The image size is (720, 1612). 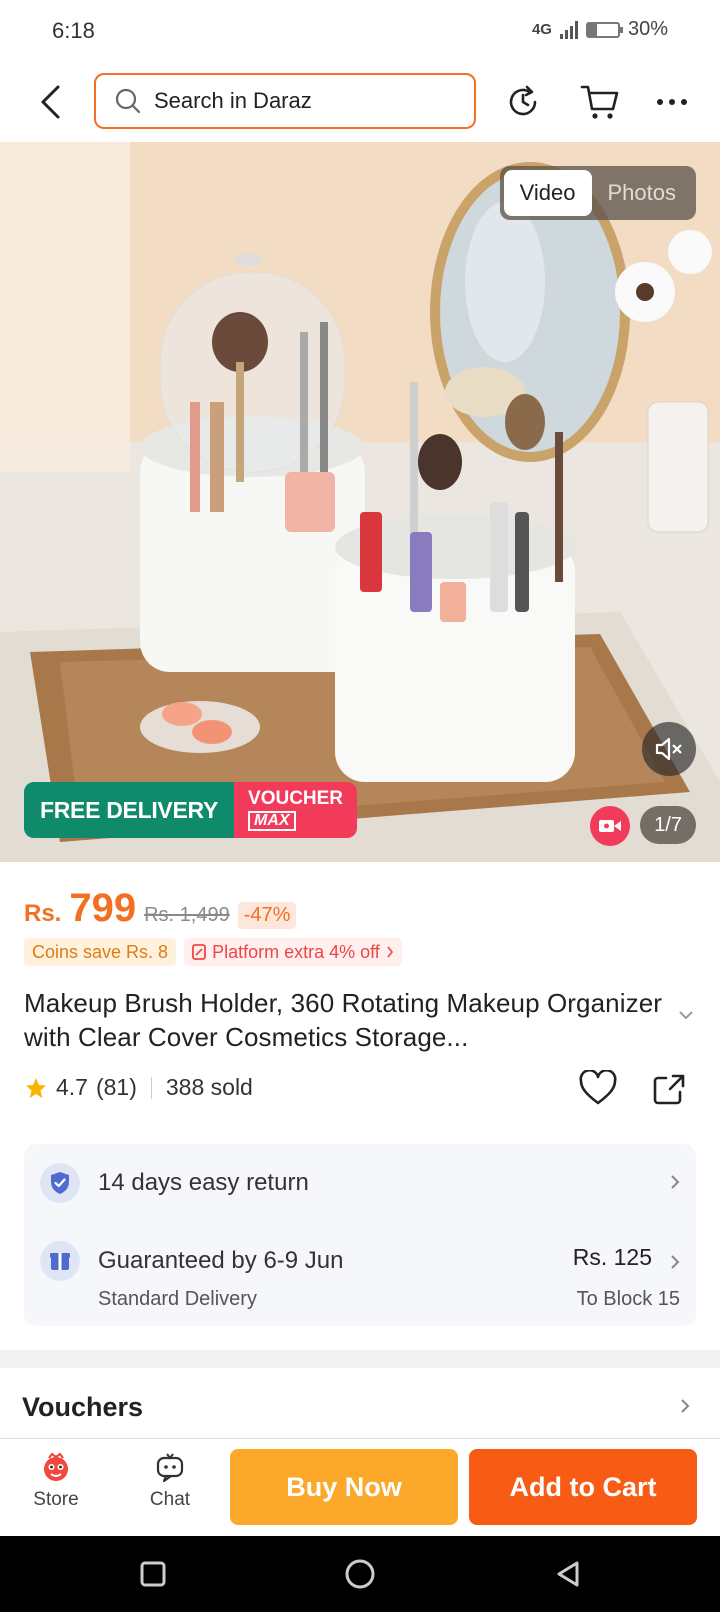 What do you see at coordinates (116, 1087) in the screenshot?
I see `rating-count: (81)` at bounding box center [116, 1087].